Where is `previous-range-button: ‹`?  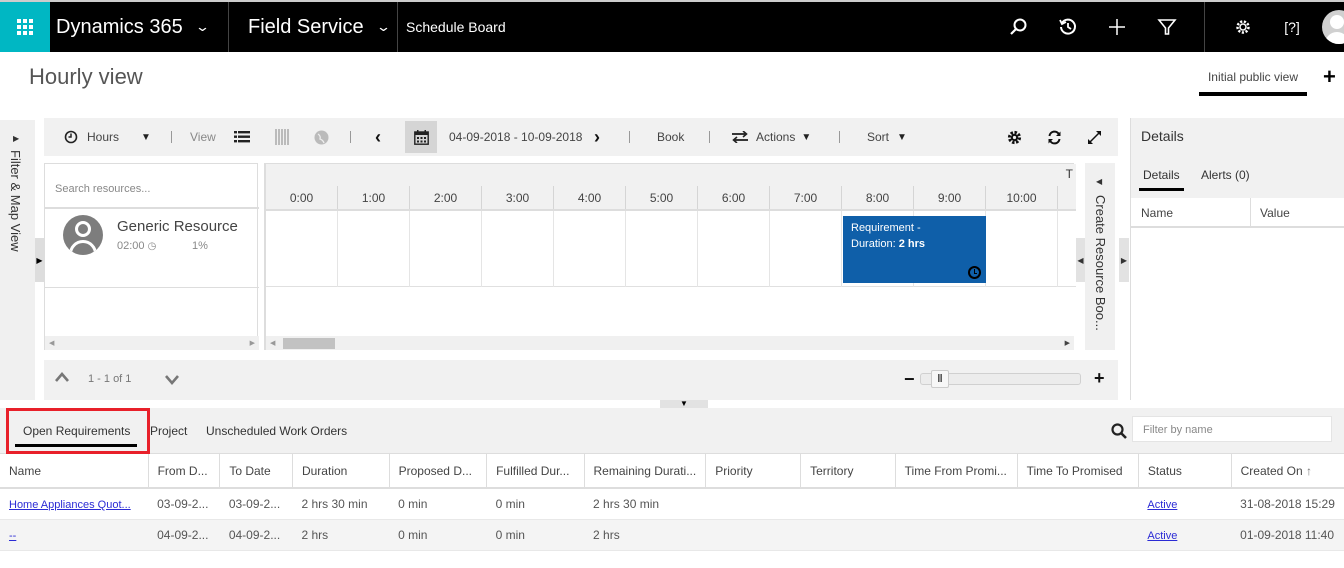 previous-range-button: ‹ is located at coordinates (378, 137).